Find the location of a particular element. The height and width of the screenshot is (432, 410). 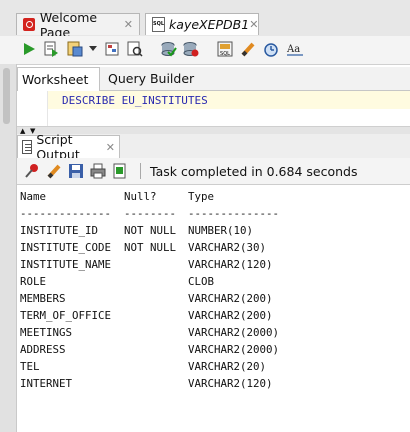

column-name-cell: ROLE is located at coordinates (33, 281).